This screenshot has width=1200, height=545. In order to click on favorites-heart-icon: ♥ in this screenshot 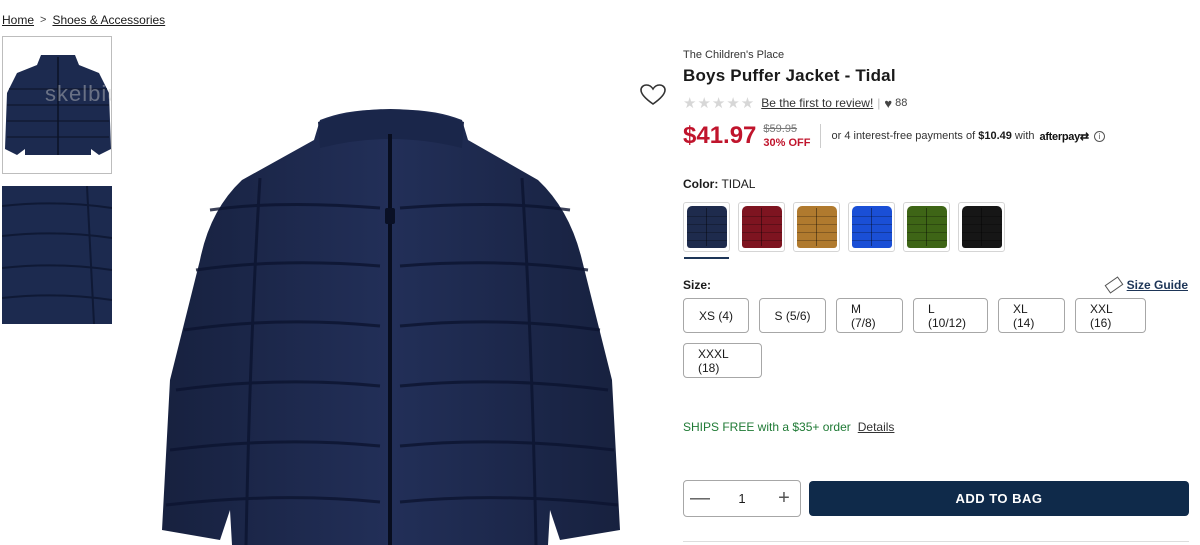, I will do `click(888, 103)`.